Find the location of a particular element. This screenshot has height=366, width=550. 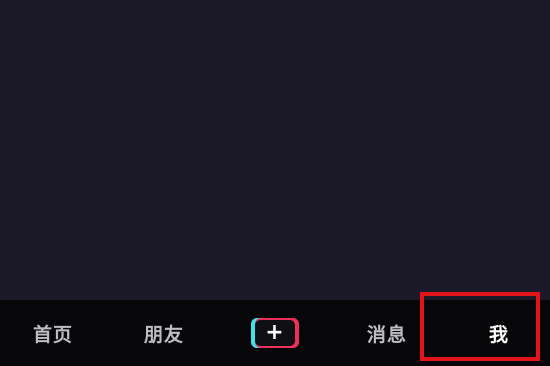

tab-me-label: 我 is located at coordinates (498, 334).